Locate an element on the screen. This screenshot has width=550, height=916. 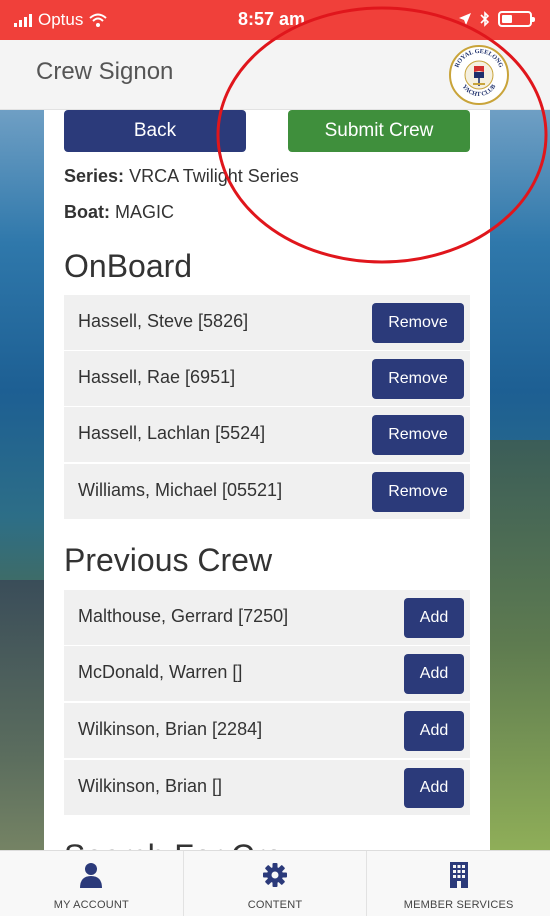
boat-value: MAGIC is located at coordinates (145, 212).